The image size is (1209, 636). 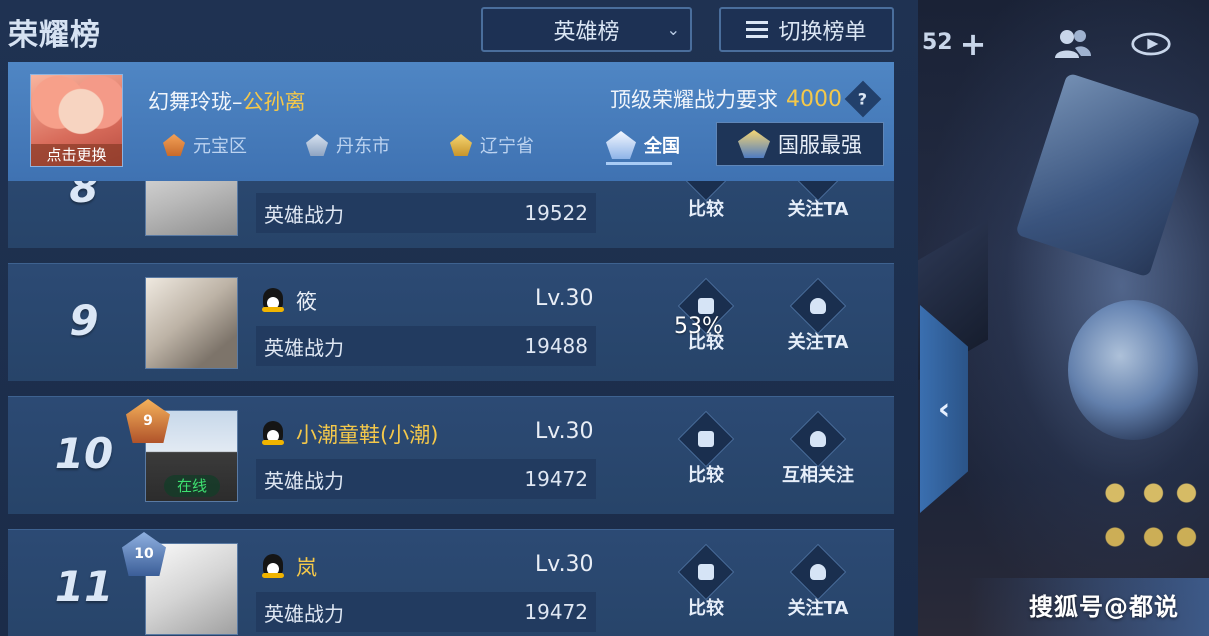 I want to click on hero-name: 幻舞玲珑–公孙离, so click(x=227, y=101).